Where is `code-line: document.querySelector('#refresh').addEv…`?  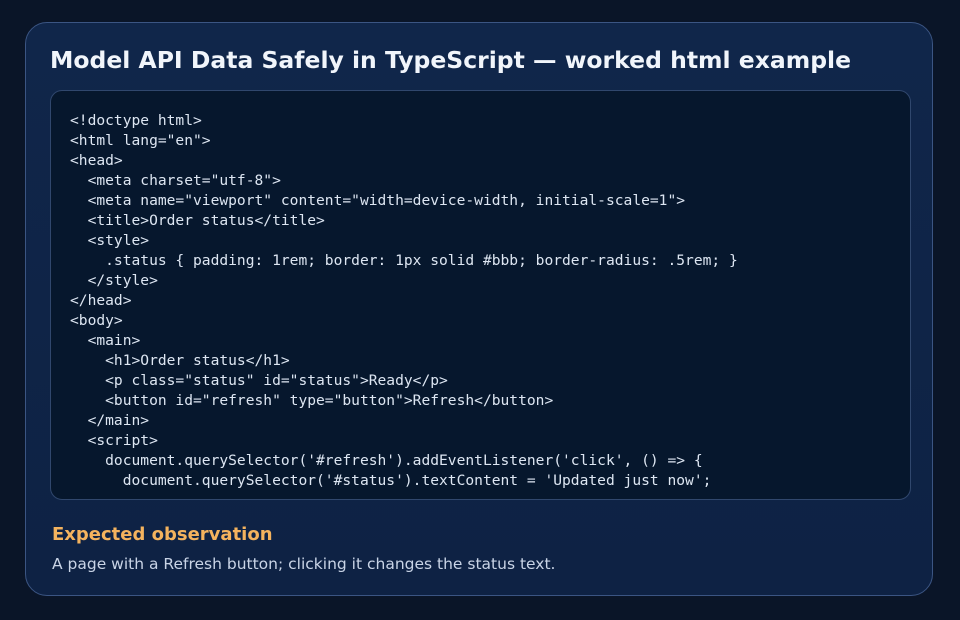 code-line: document.querySelector('#refresh').addEv… is located at coordinates (386, 460).